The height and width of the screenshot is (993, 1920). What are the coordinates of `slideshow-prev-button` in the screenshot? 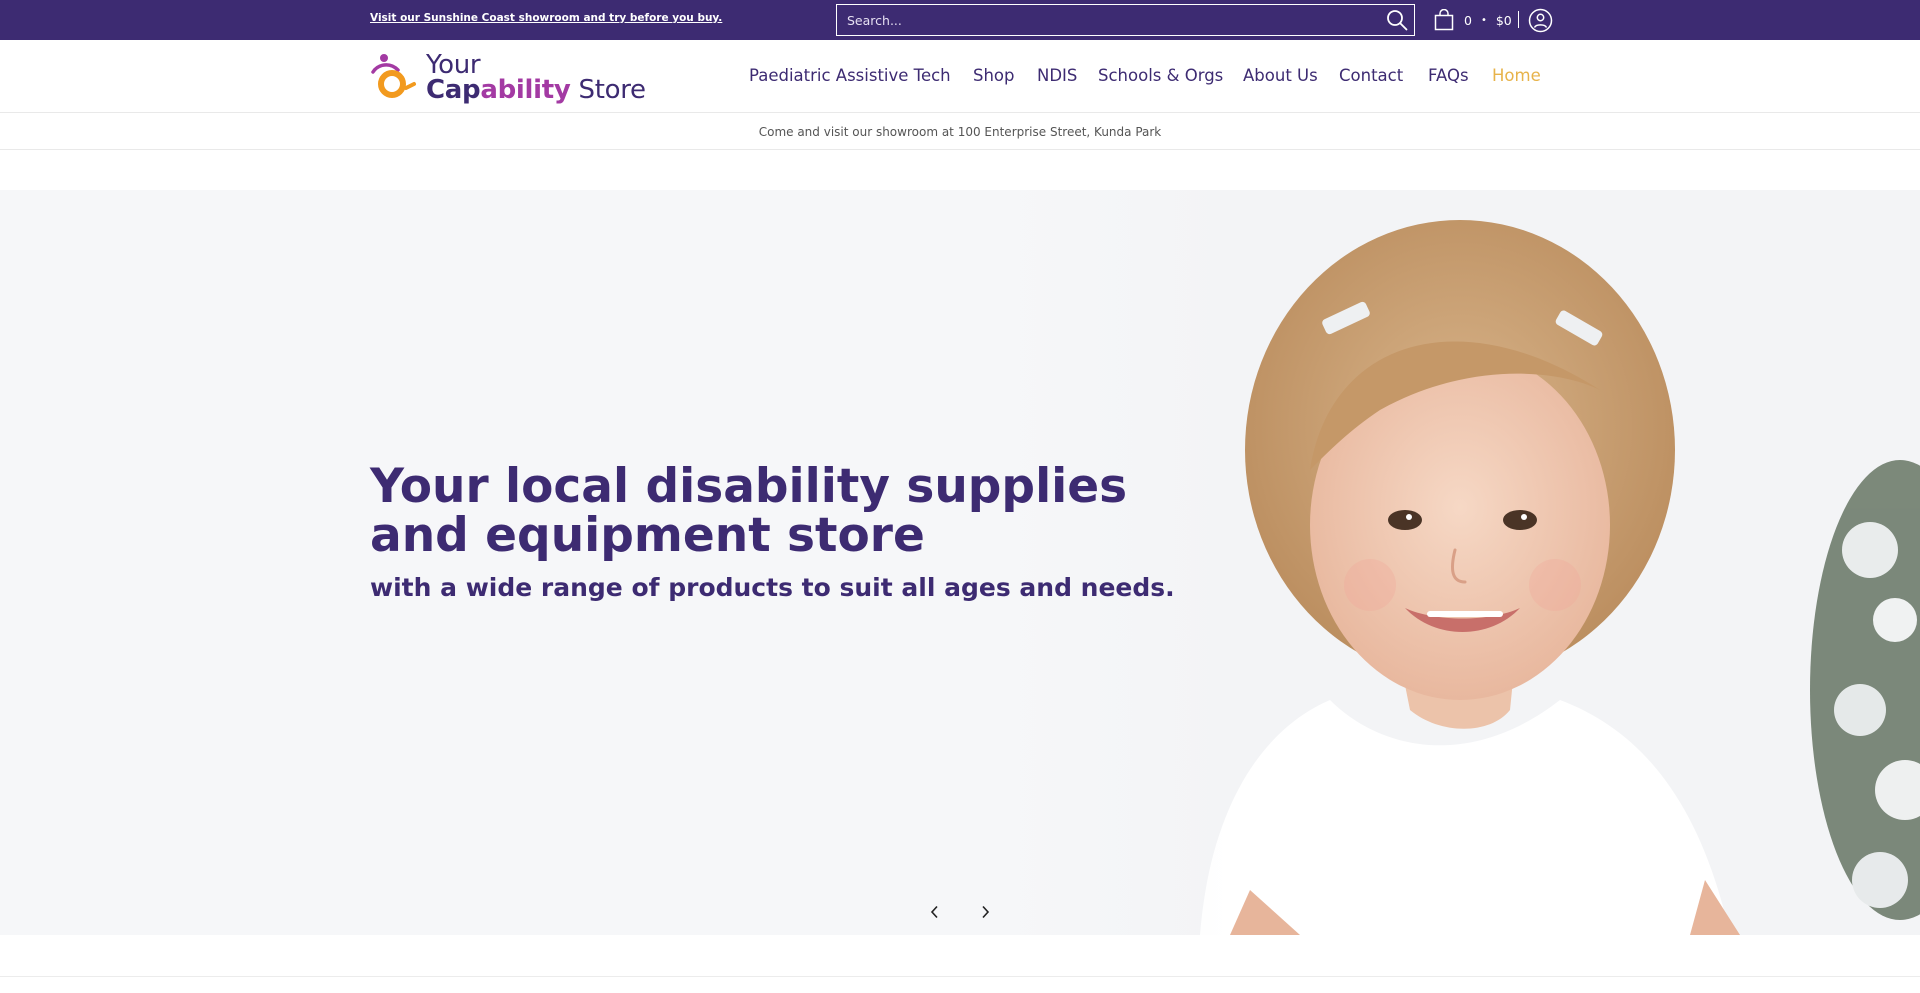 It's located at (935, 912).